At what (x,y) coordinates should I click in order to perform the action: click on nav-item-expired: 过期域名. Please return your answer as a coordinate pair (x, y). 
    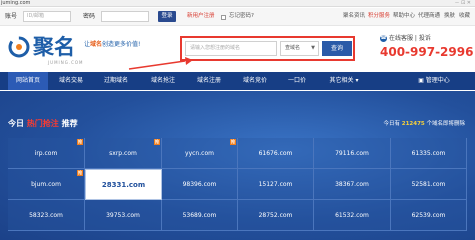
    Looking at the image, I should click on (116, 81).